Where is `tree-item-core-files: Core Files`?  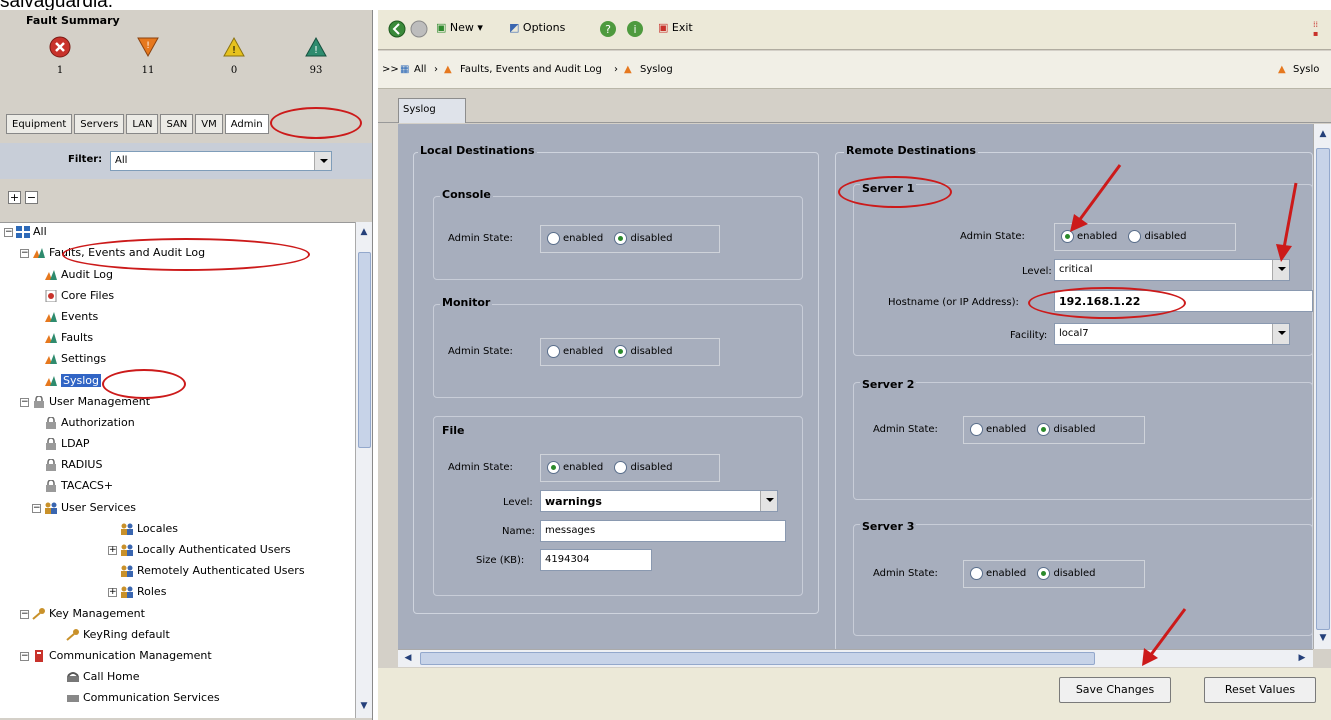 tree-item-core-files: Core Files is located at coordinates (79, 296).